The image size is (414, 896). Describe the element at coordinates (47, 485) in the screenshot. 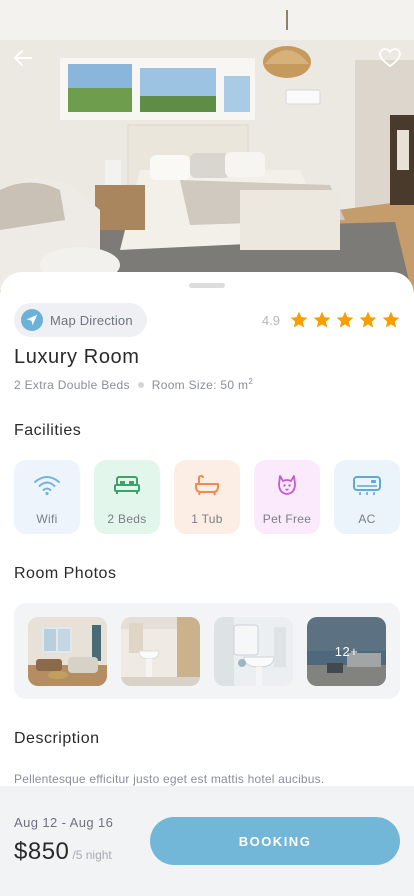

I see `wifi-icon` at that location.